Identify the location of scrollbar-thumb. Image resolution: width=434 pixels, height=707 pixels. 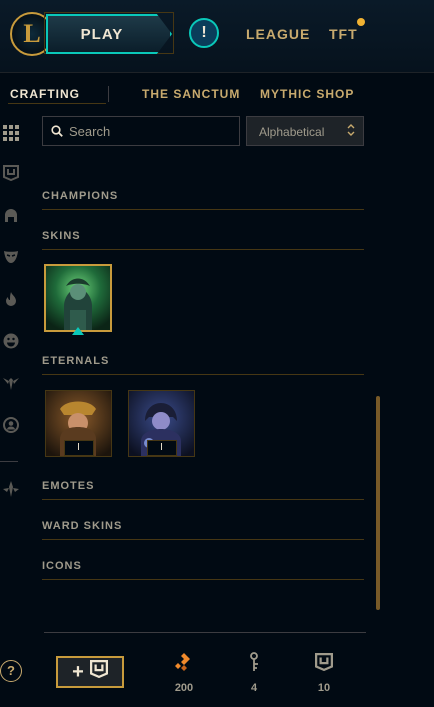
(378, 503).